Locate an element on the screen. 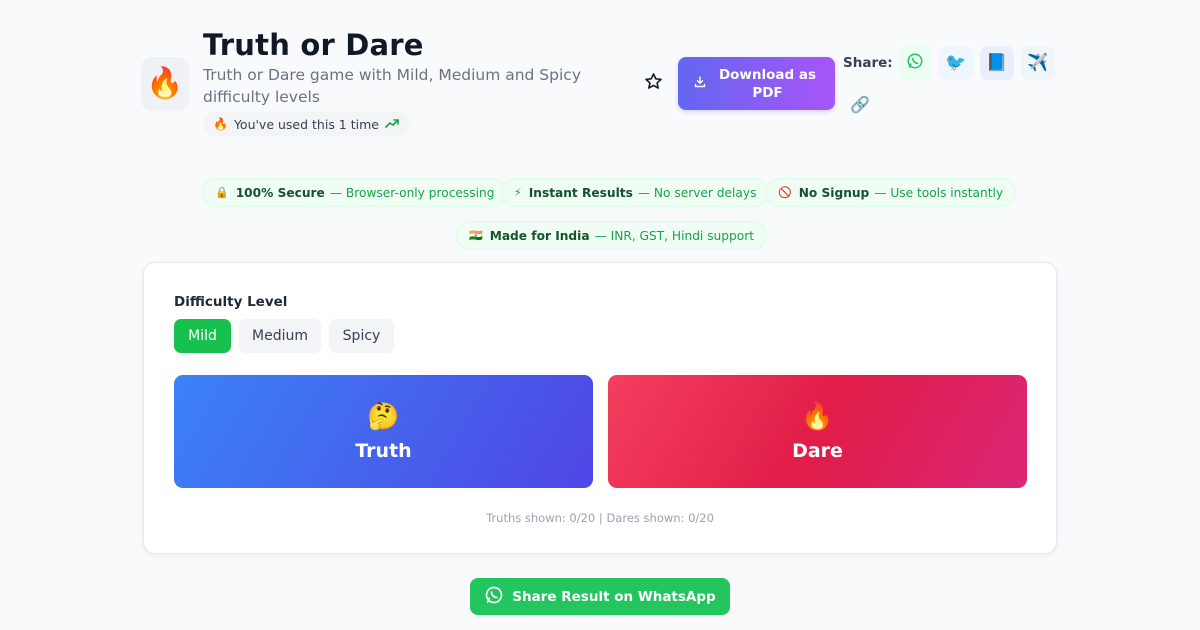 The image size is (1200, 630). badge-instant: ⚡ Instant Results — No server delays is located at coordinates (635, 192).